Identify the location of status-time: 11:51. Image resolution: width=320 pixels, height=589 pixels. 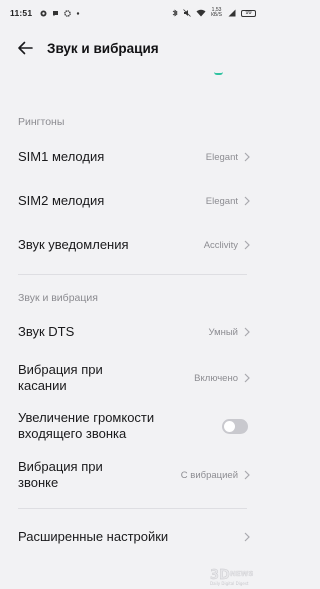
(21, 13).